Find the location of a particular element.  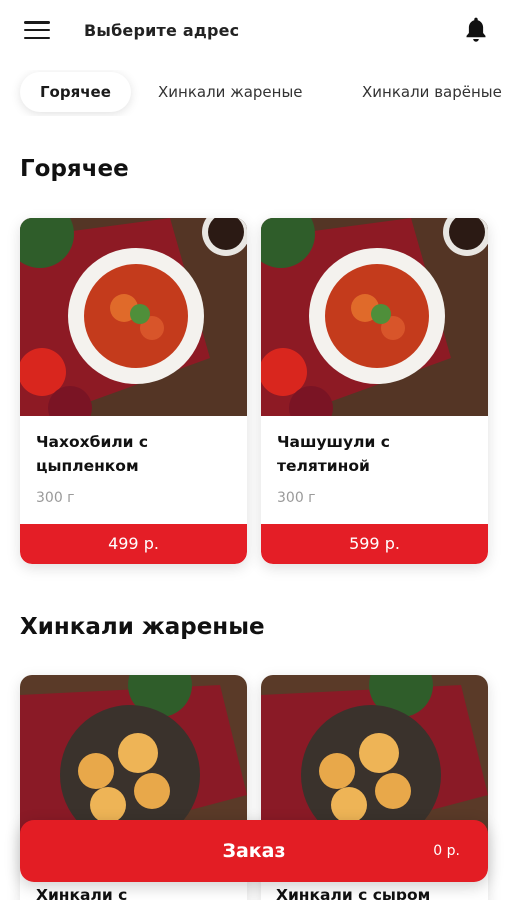

category-tabs: Горячее Хинкали жареные Хинкали варёные is located at coordinates (253, 93).